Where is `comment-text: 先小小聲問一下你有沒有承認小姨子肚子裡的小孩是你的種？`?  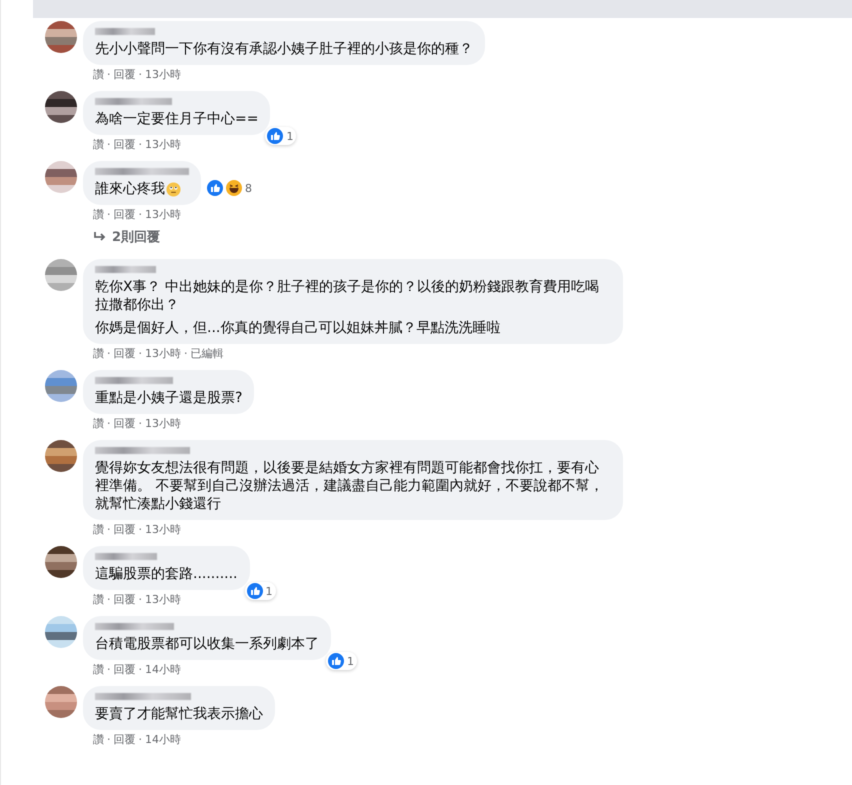
comment-text: 先小小聲問一下你有沒有承認小姨子肚子裡的小孩是你的種？ is located at coordinates (284, 49).